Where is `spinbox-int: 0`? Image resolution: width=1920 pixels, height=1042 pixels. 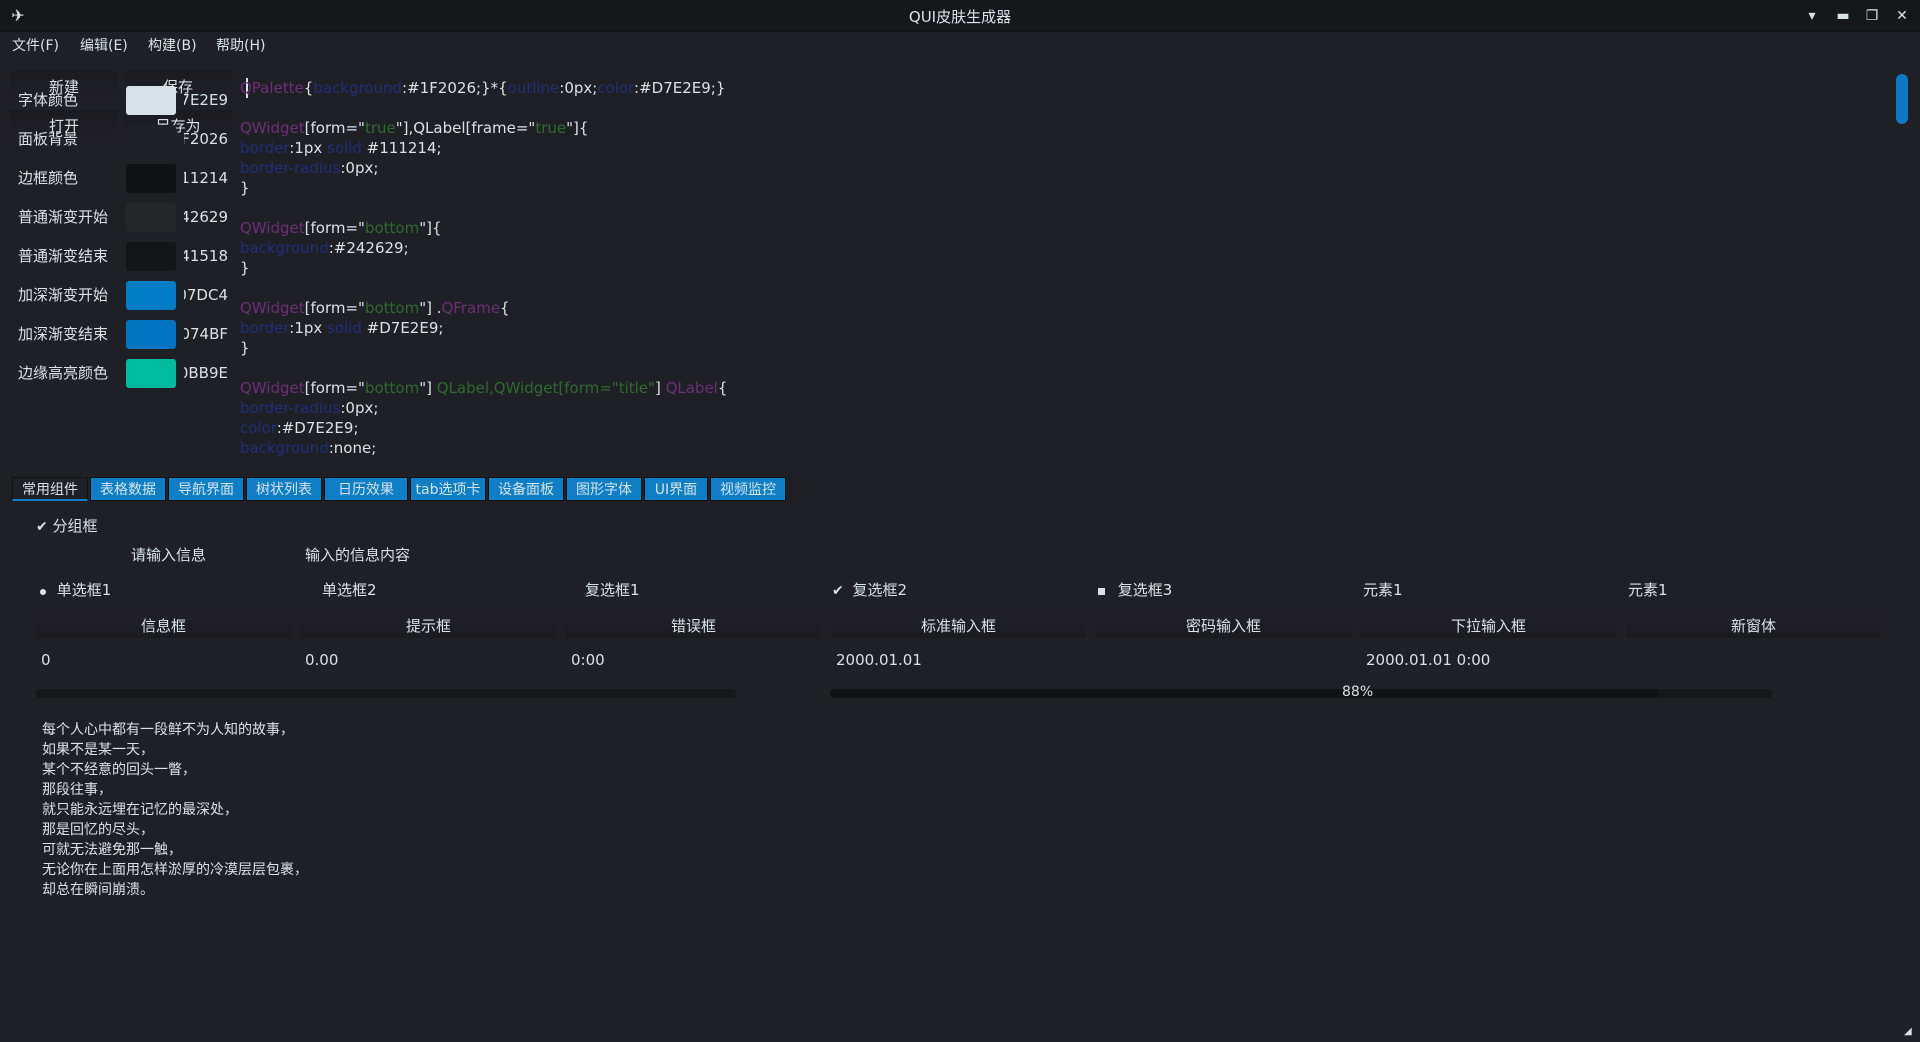
spinbox-int: 0 is located at coordinates (46, 660).